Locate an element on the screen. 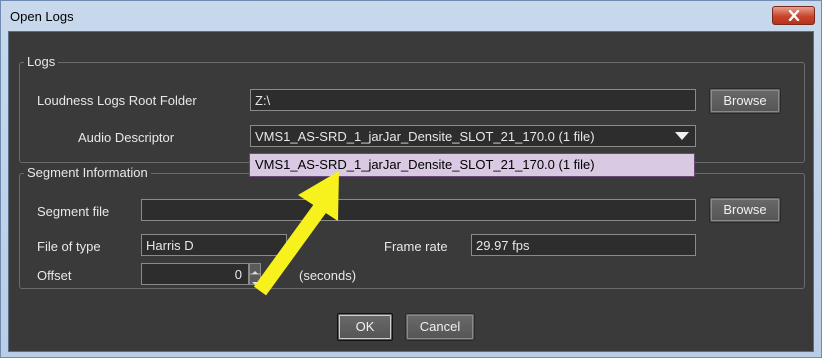 The image size is (822, 359). logs-browse-label: Browse is located at coordinates (745, 100).